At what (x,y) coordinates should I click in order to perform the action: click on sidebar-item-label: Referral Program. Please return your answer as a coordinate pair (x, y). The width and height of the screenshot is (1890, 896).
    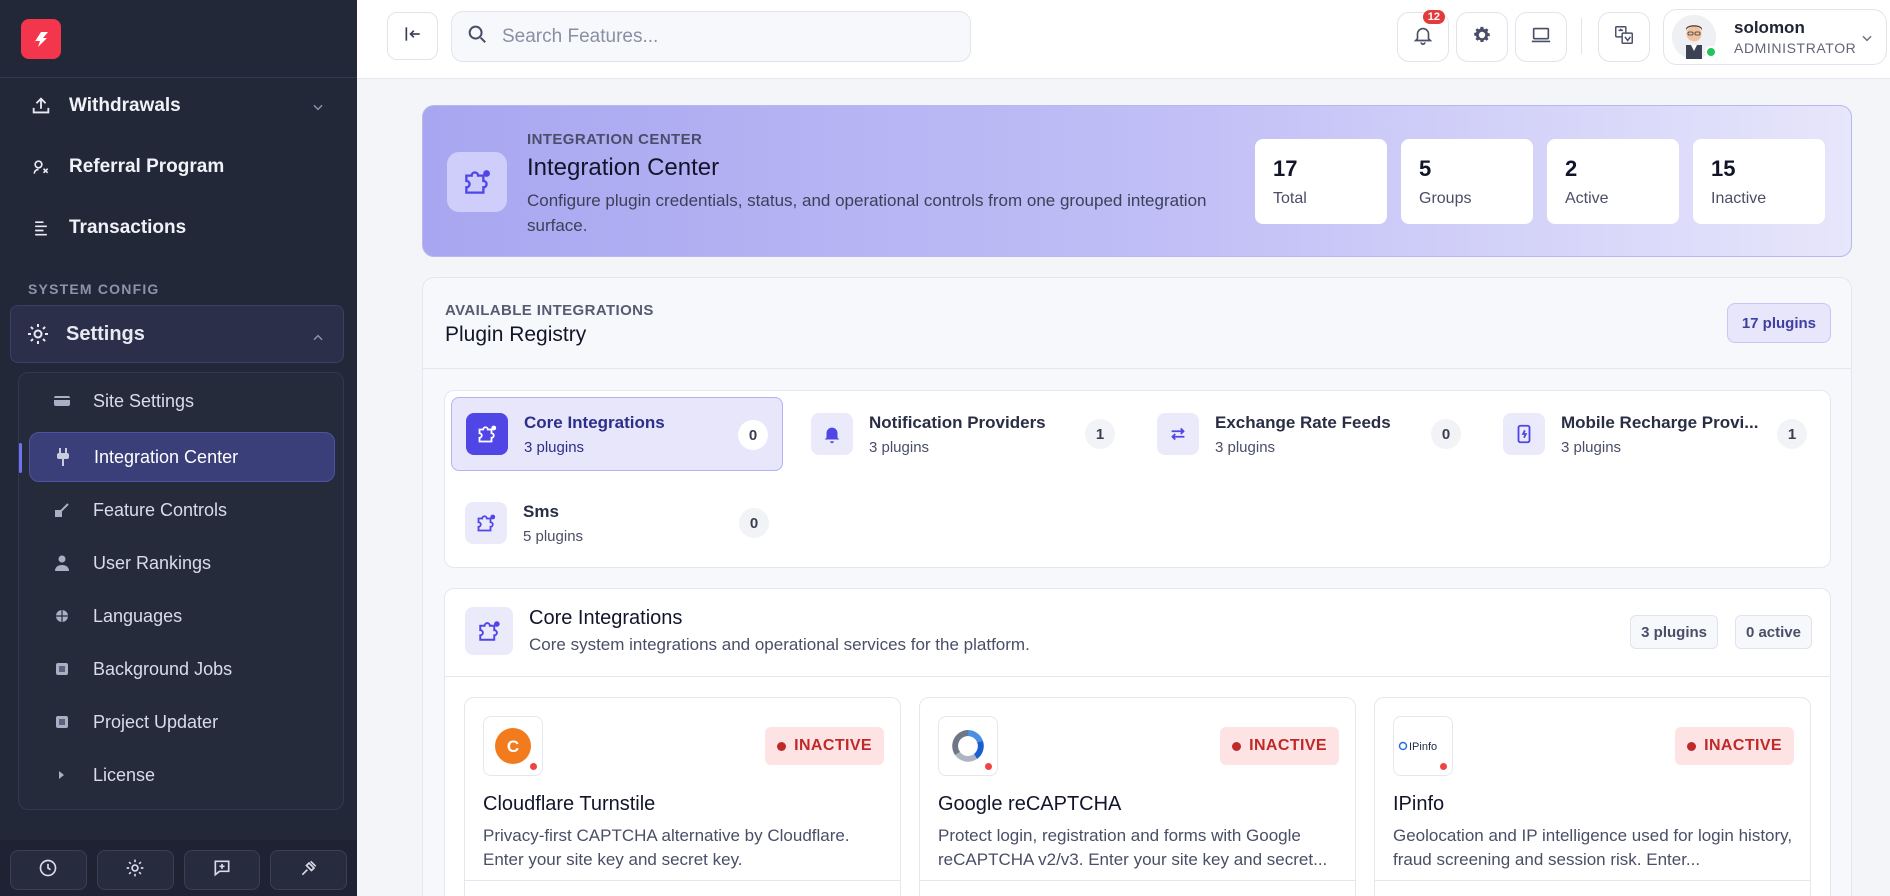
    Looking at the image, I should click on (147, 166).